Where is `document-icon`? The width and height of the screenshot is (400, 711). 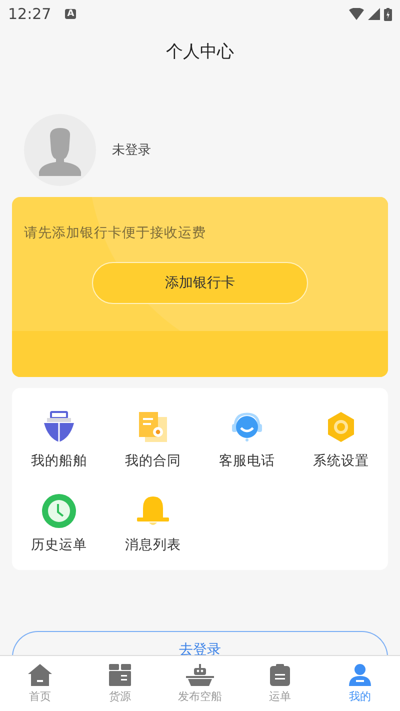 document-icon is located at coordinates (153, 427).